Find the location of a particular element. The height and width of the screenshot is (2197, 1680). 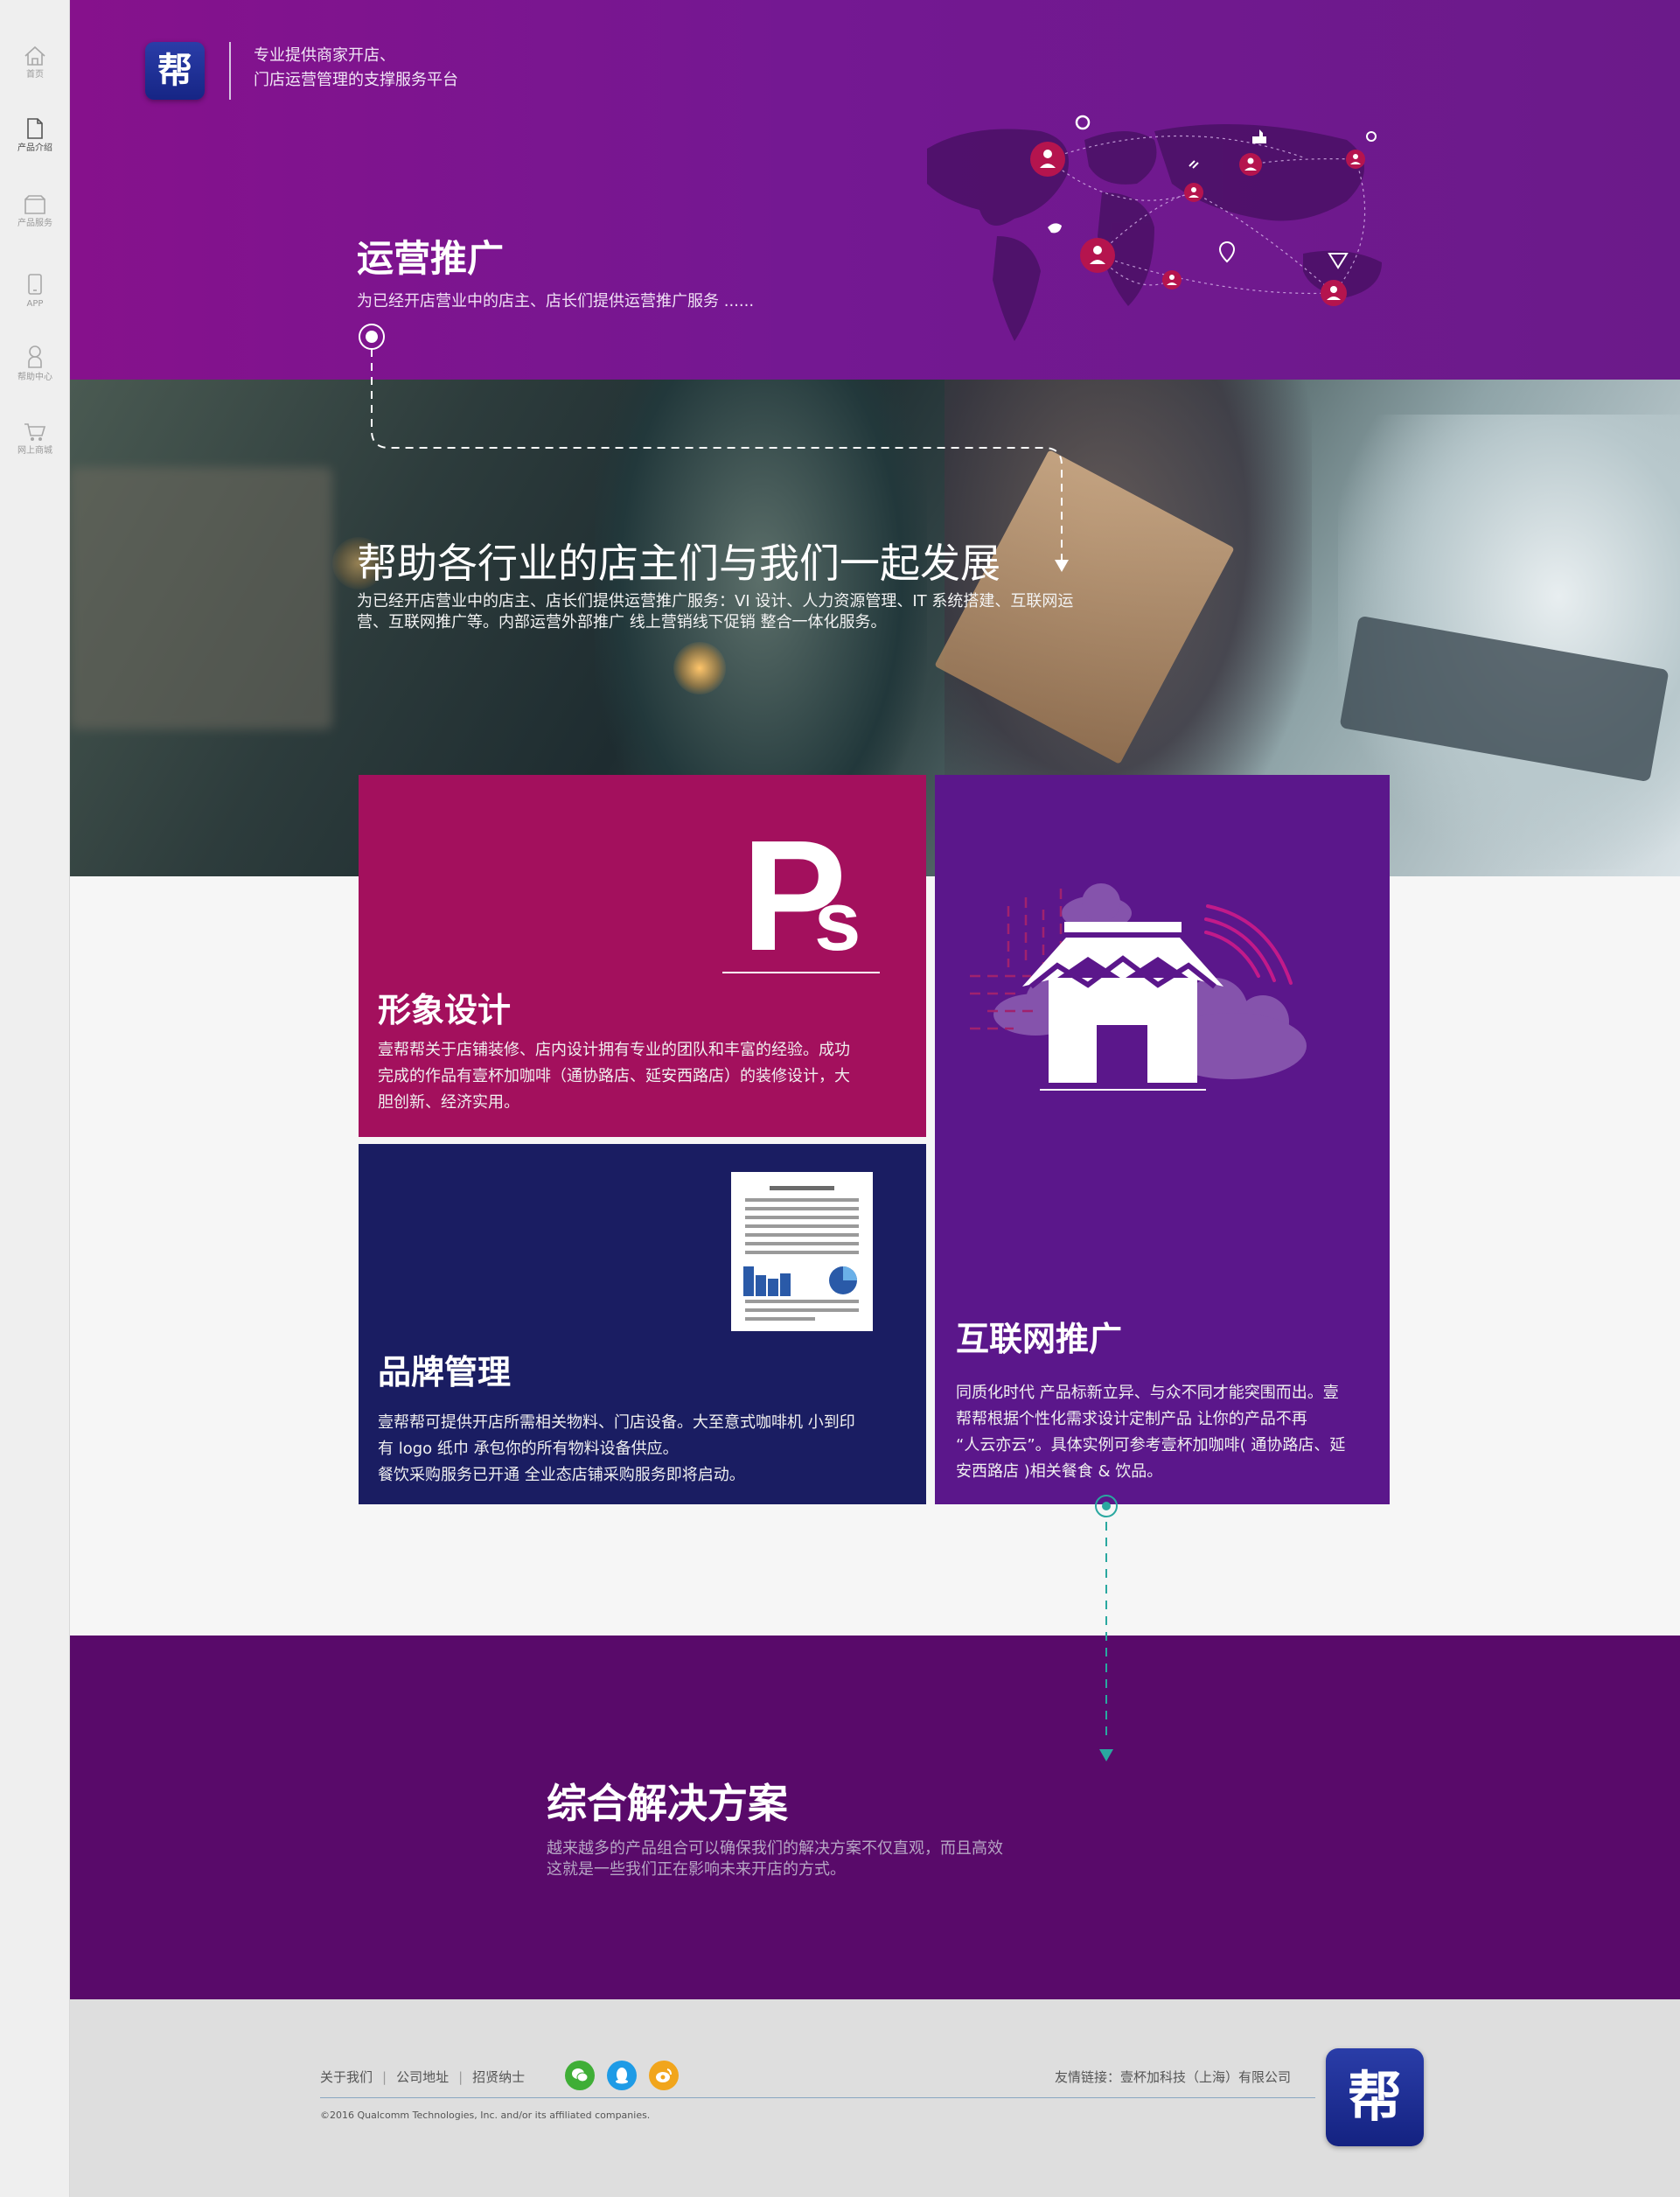

footer-divider is located at coordinates (817, 2097).